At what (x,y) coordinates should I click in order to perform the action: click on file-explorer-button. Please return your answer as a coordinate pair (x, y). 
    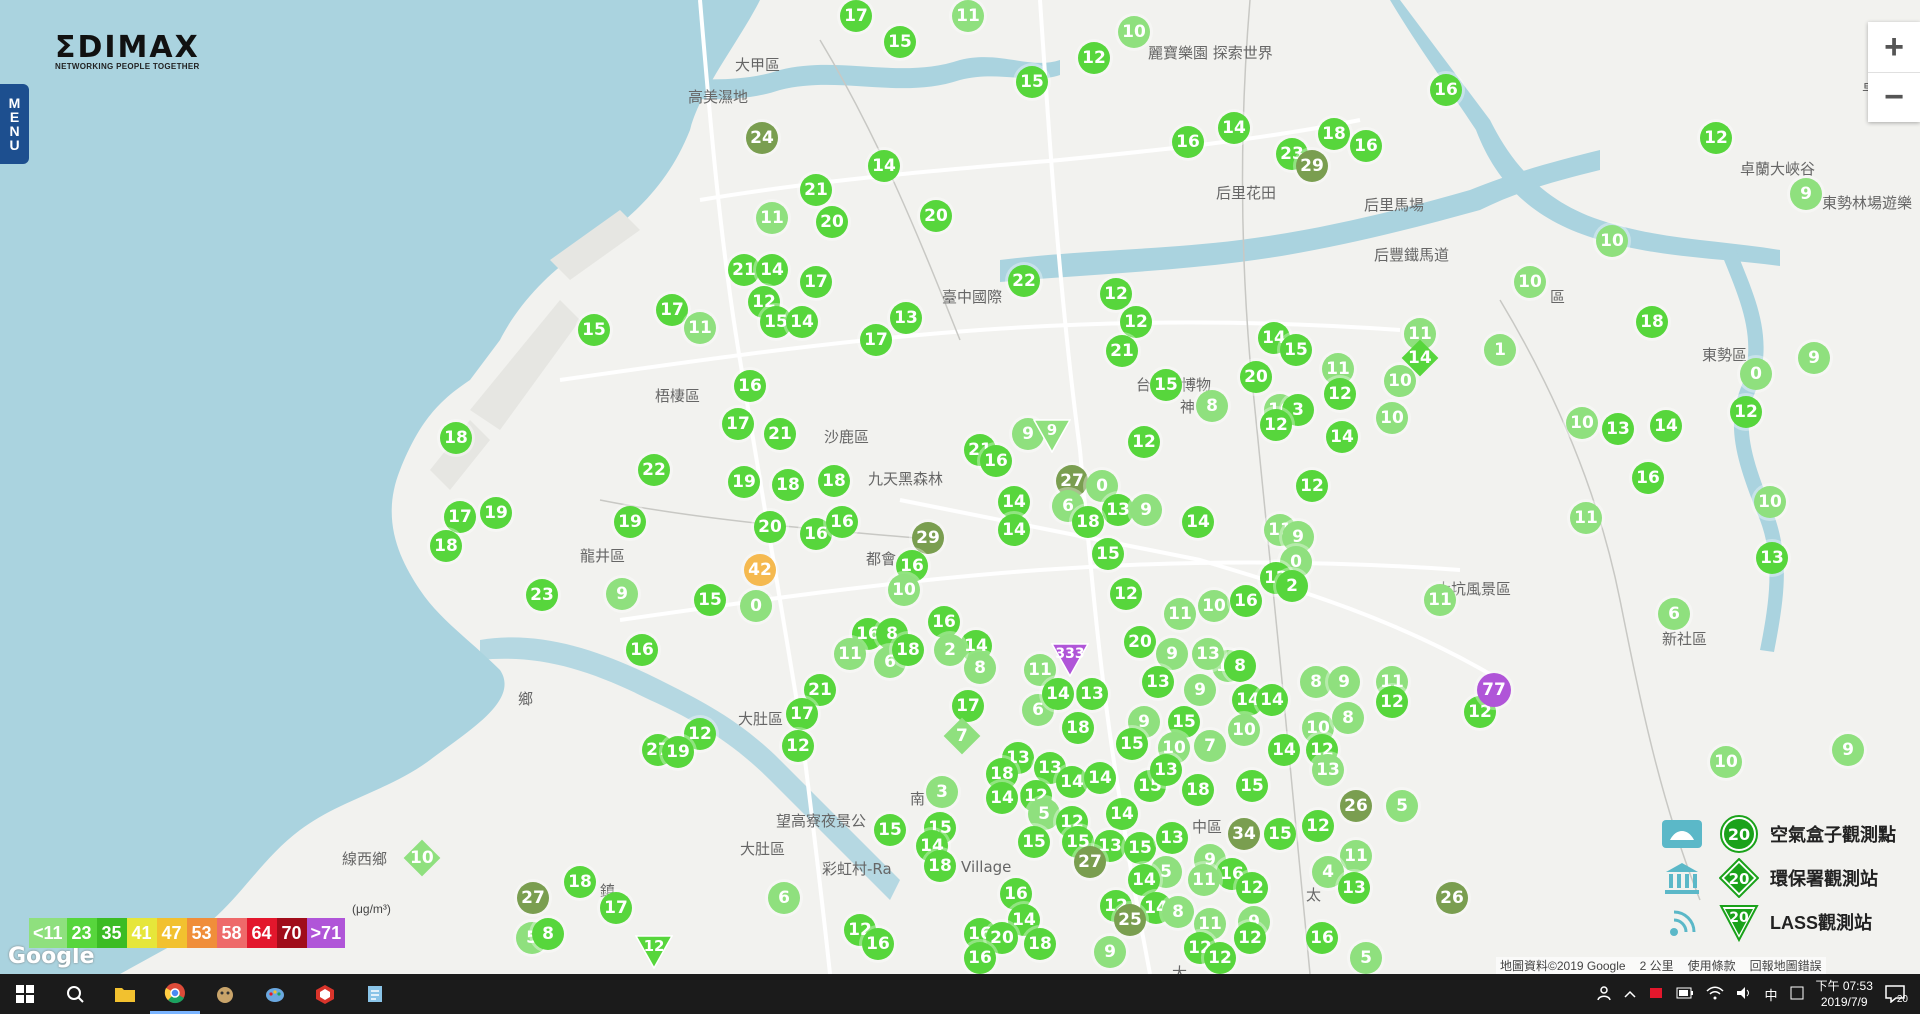
    Looking at the image, I should click on (125, 994).